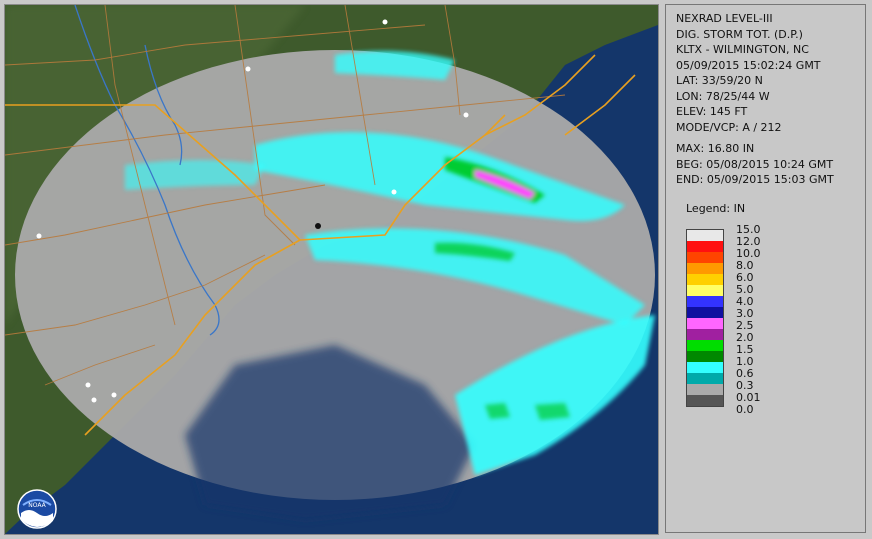  I want to click on begin-time: BEG: 05/08/2015 10:24 GMT, so click(755, 164).